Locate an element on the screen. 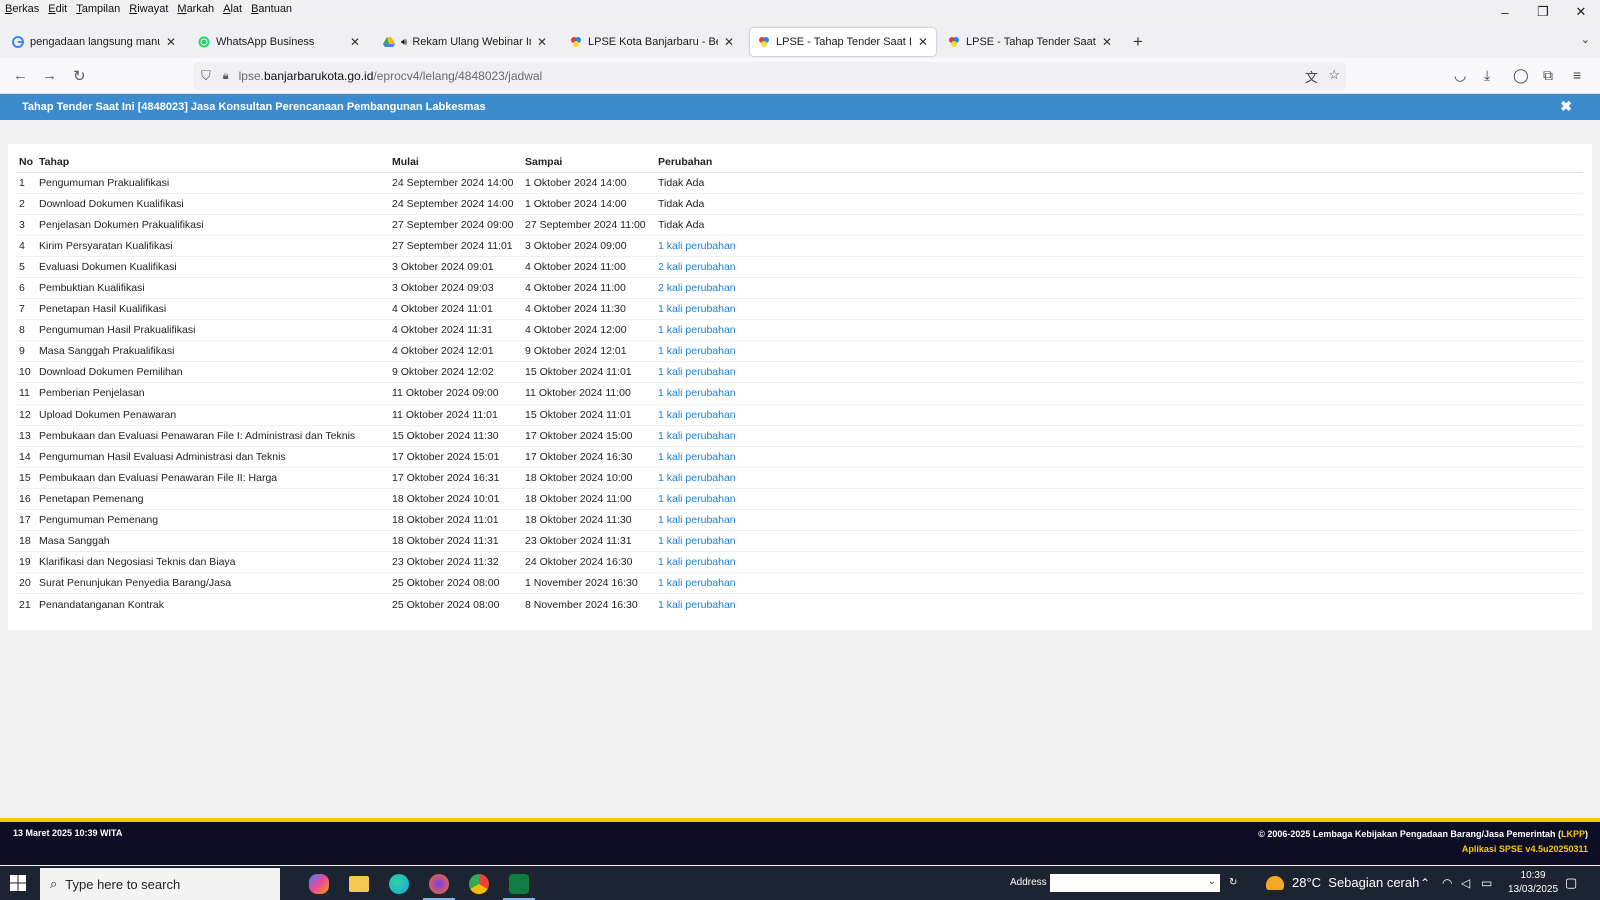 This screenshot has height=900, width=1600. row-mulai: 23 Oktober 2024 11:32 is located at coordinates (455, 562).